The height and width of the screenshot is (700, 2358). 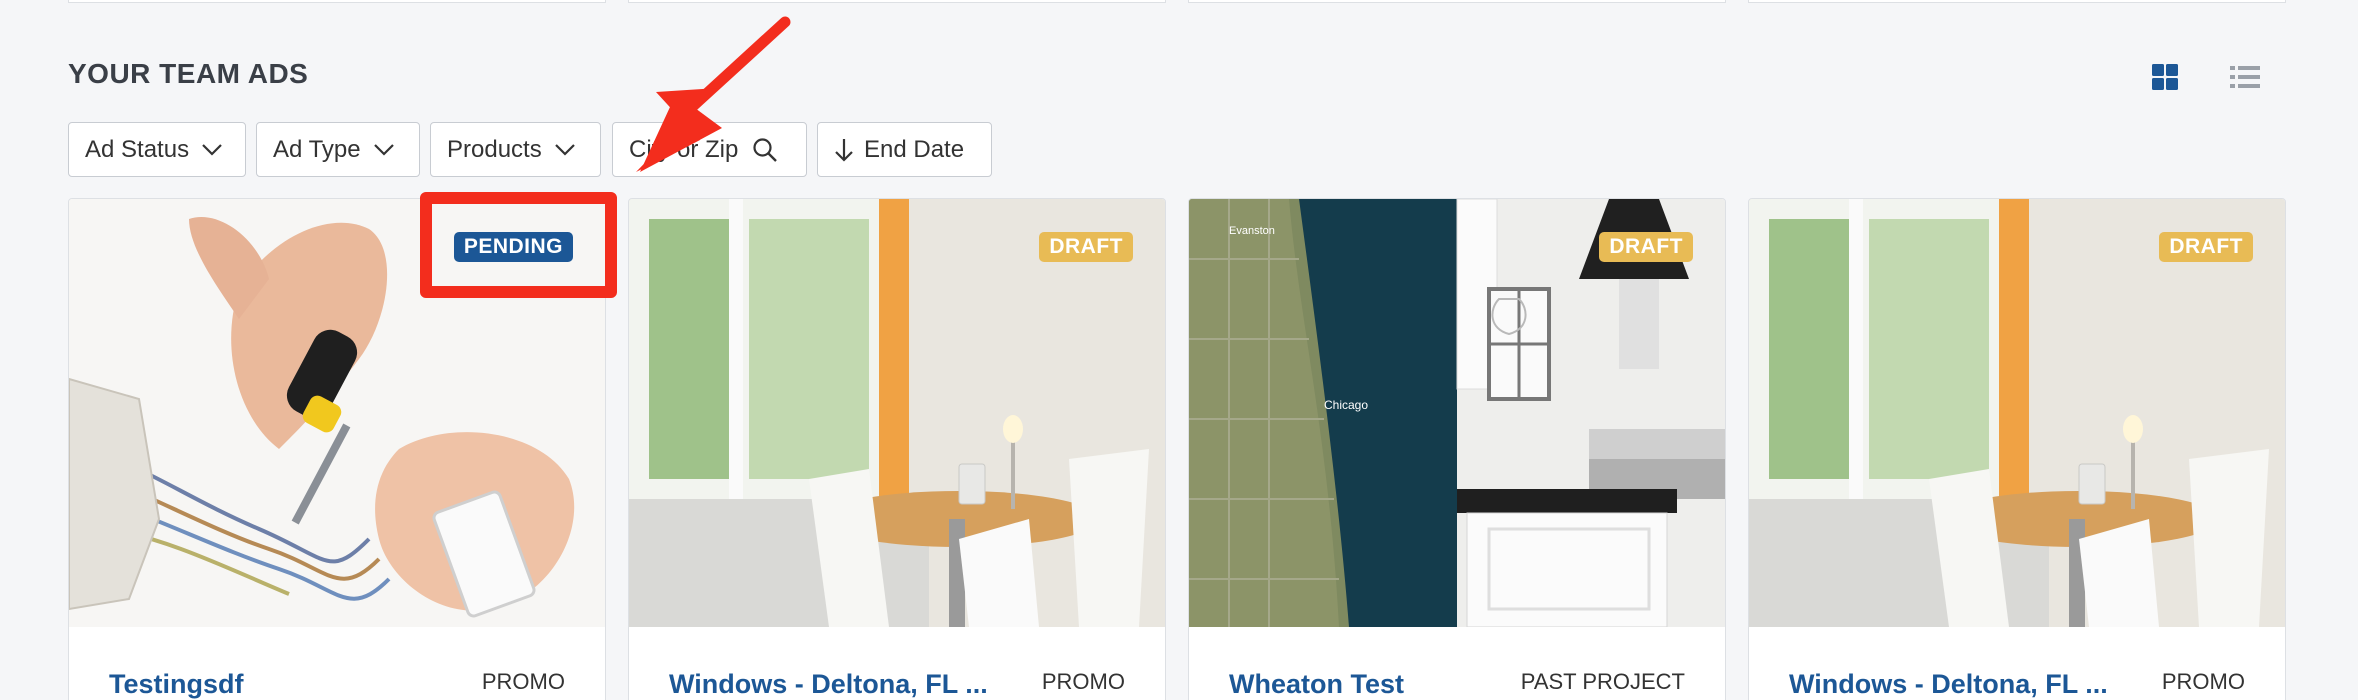 I want to click on products-dropdown: Products, so click(x=515, y=149).